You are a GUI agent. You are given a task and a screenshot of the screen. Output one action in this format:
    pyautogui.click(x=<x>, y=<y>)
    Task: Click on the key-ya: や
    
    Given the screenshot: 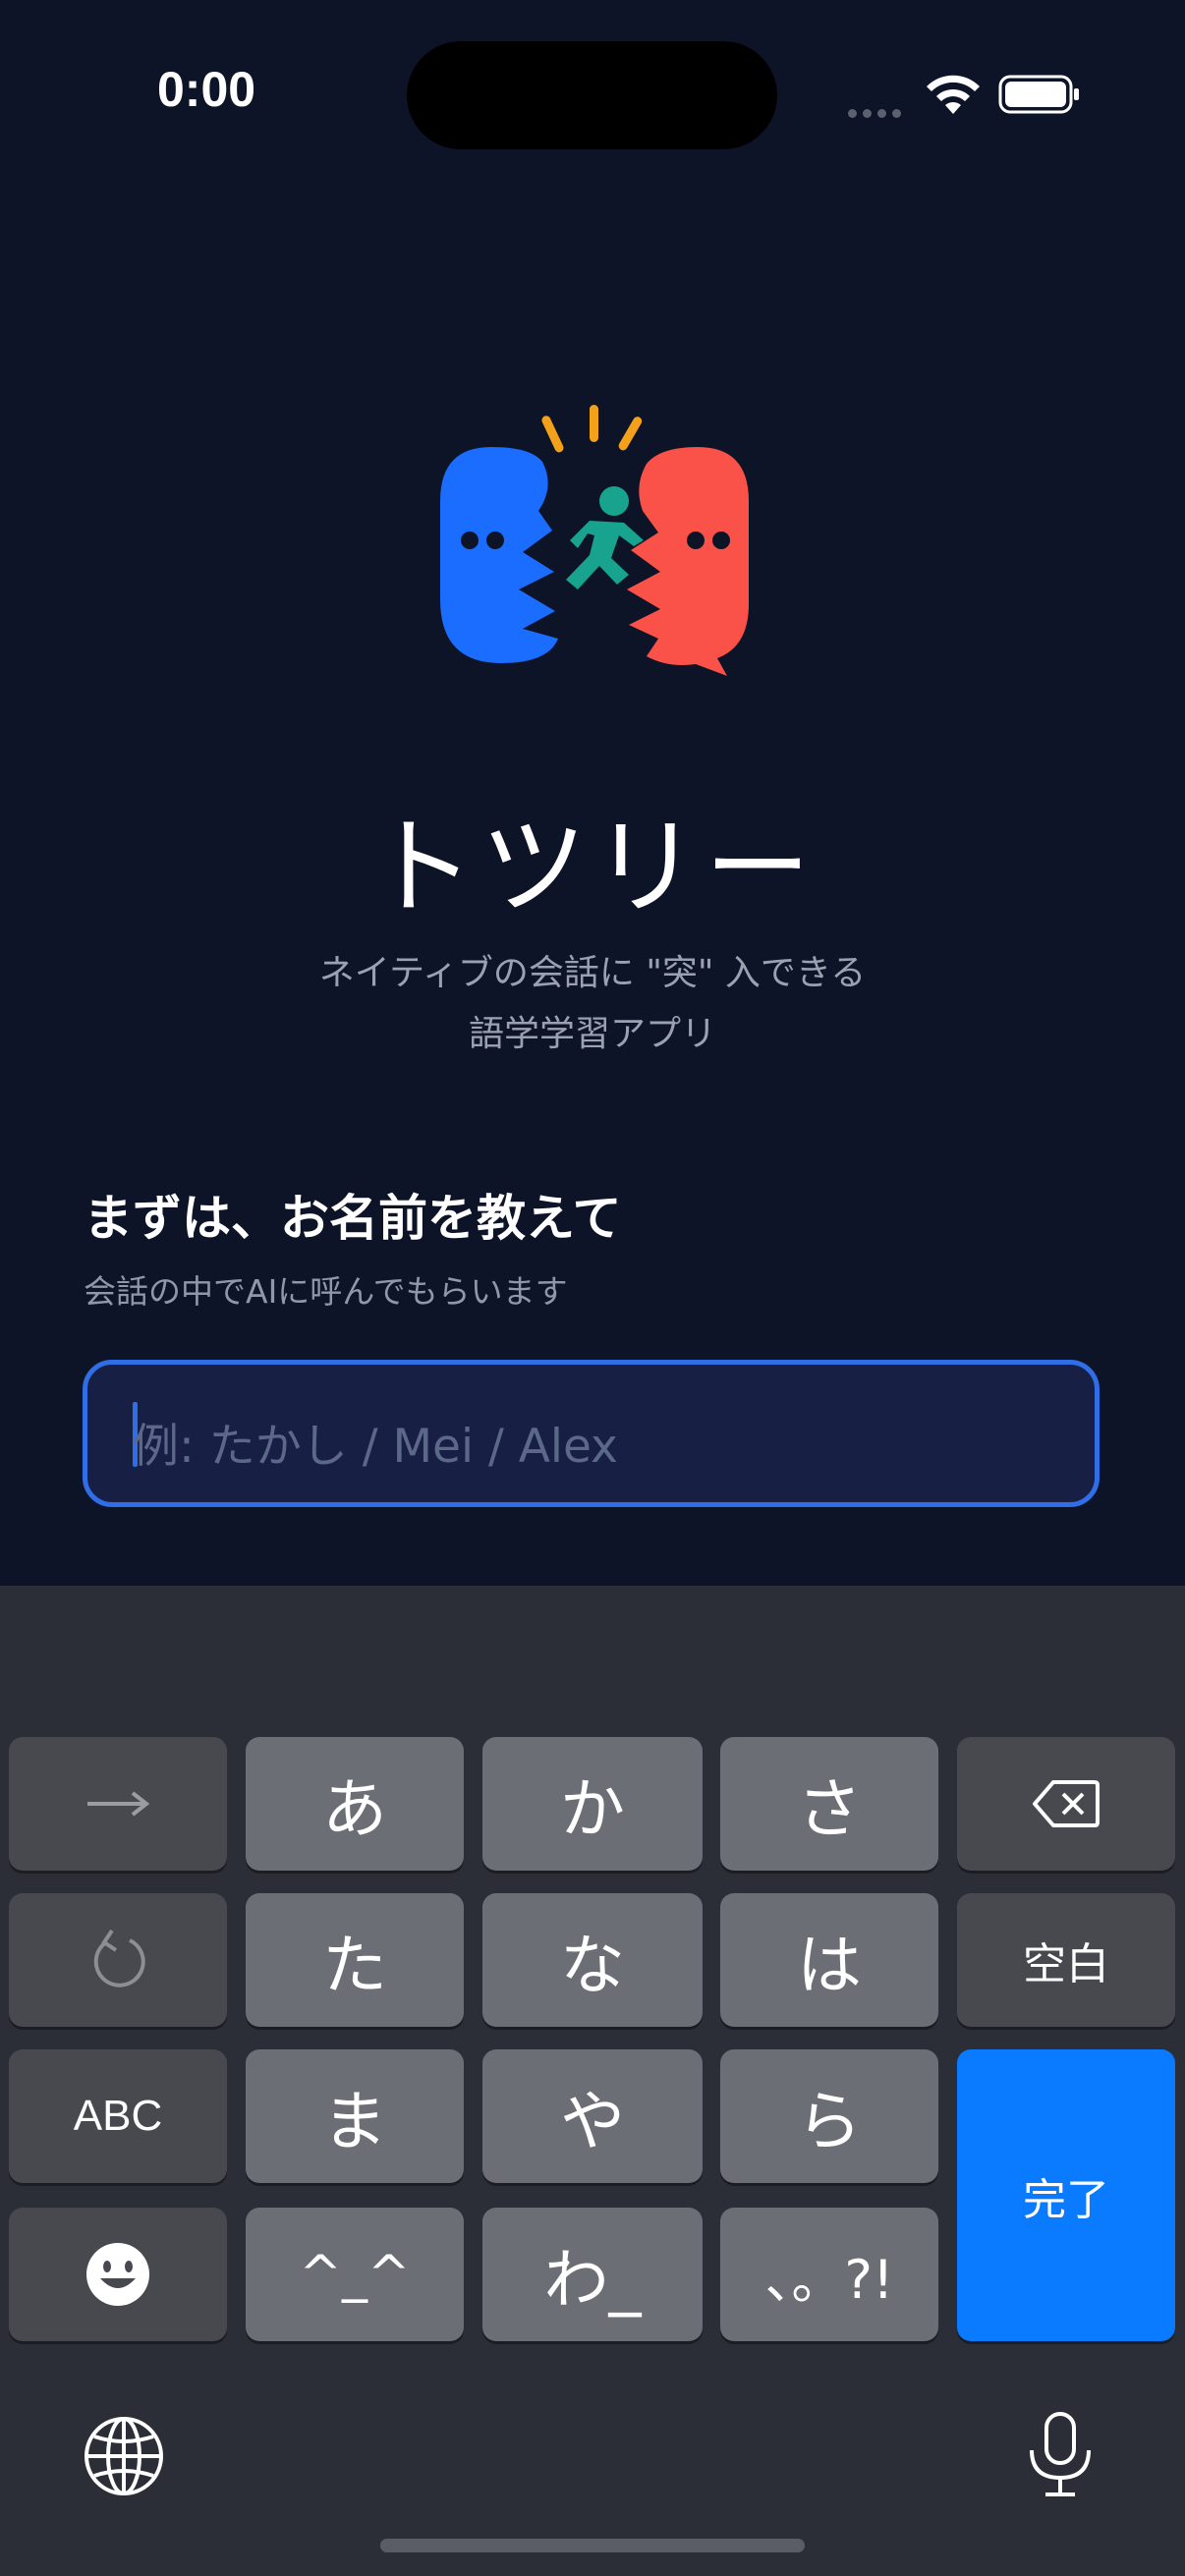 What is the action you would take?
    pyautogui.click(x=592, y=2116)
    